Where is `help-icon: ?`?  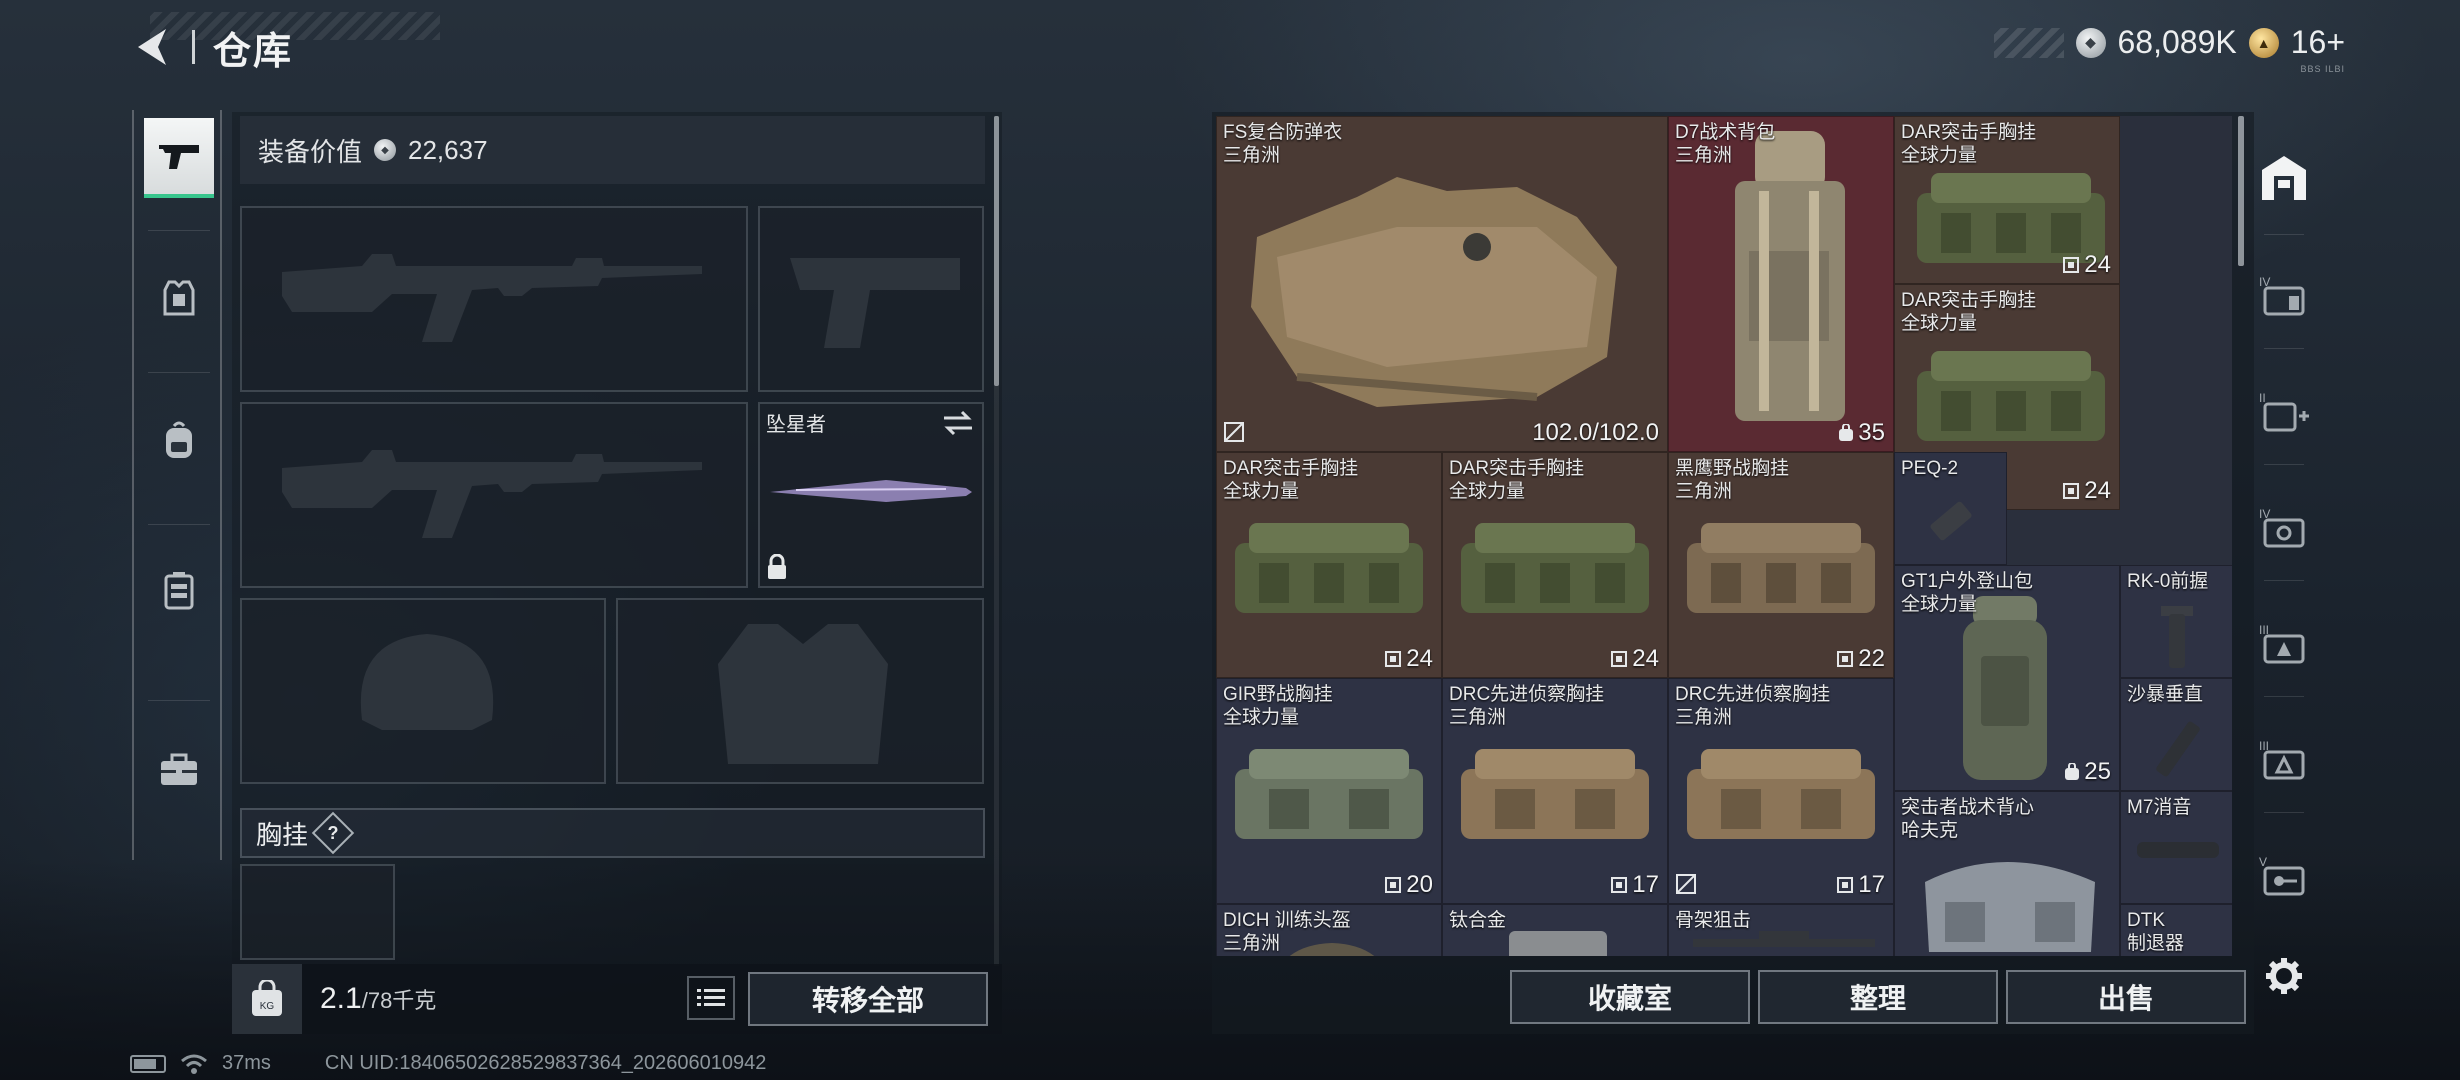 help-icon: ? is located at coordinates (333, 833).